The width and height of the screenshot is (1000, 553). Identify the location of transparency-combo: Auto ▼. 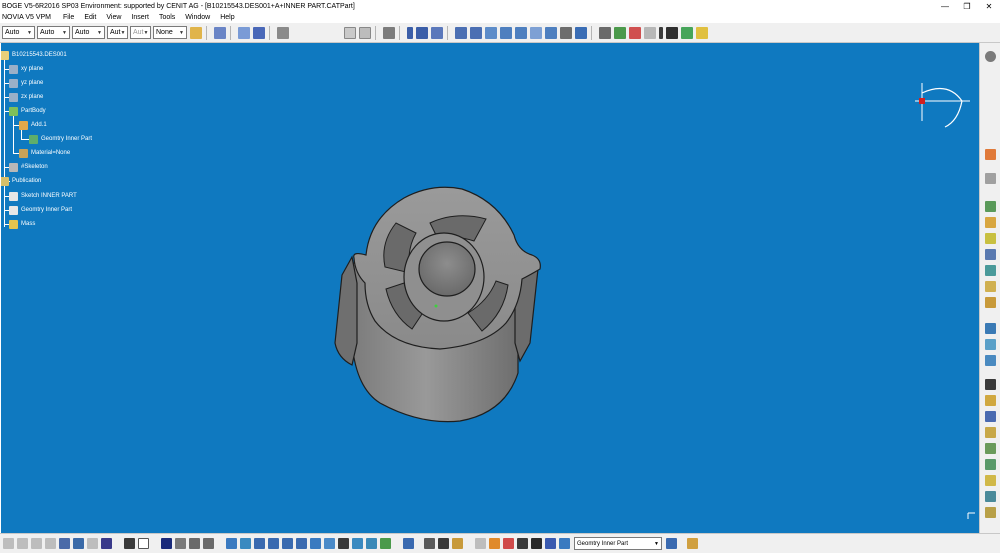
(53, 32).